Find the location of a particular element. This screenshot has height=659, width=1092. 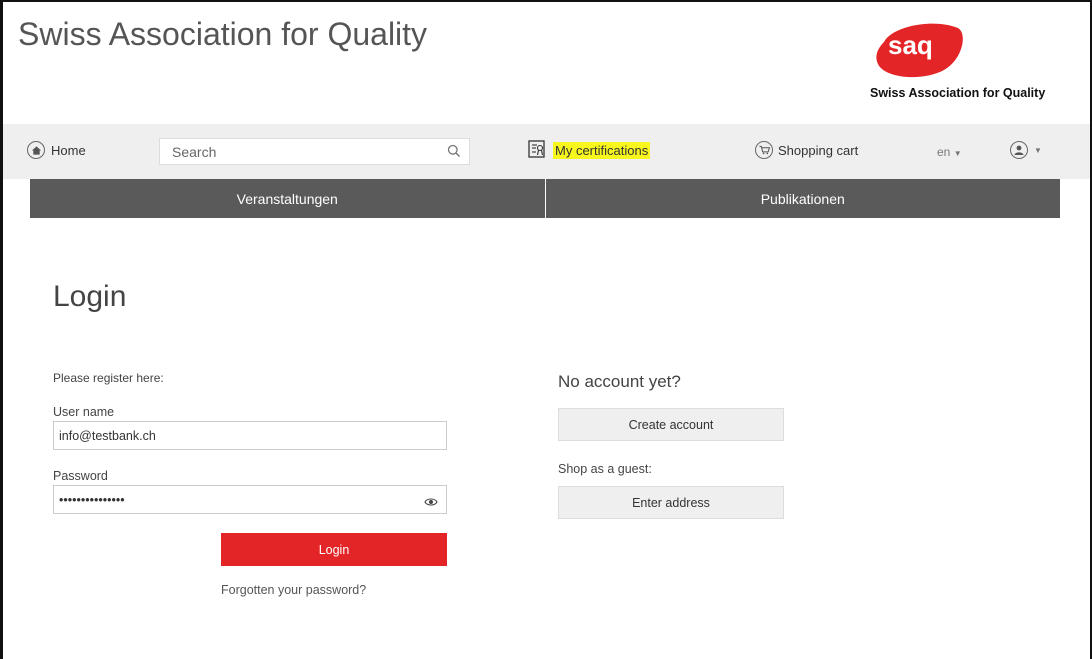

nav-shopping-cart: Shopping cart is located at coordinates (806, 150).